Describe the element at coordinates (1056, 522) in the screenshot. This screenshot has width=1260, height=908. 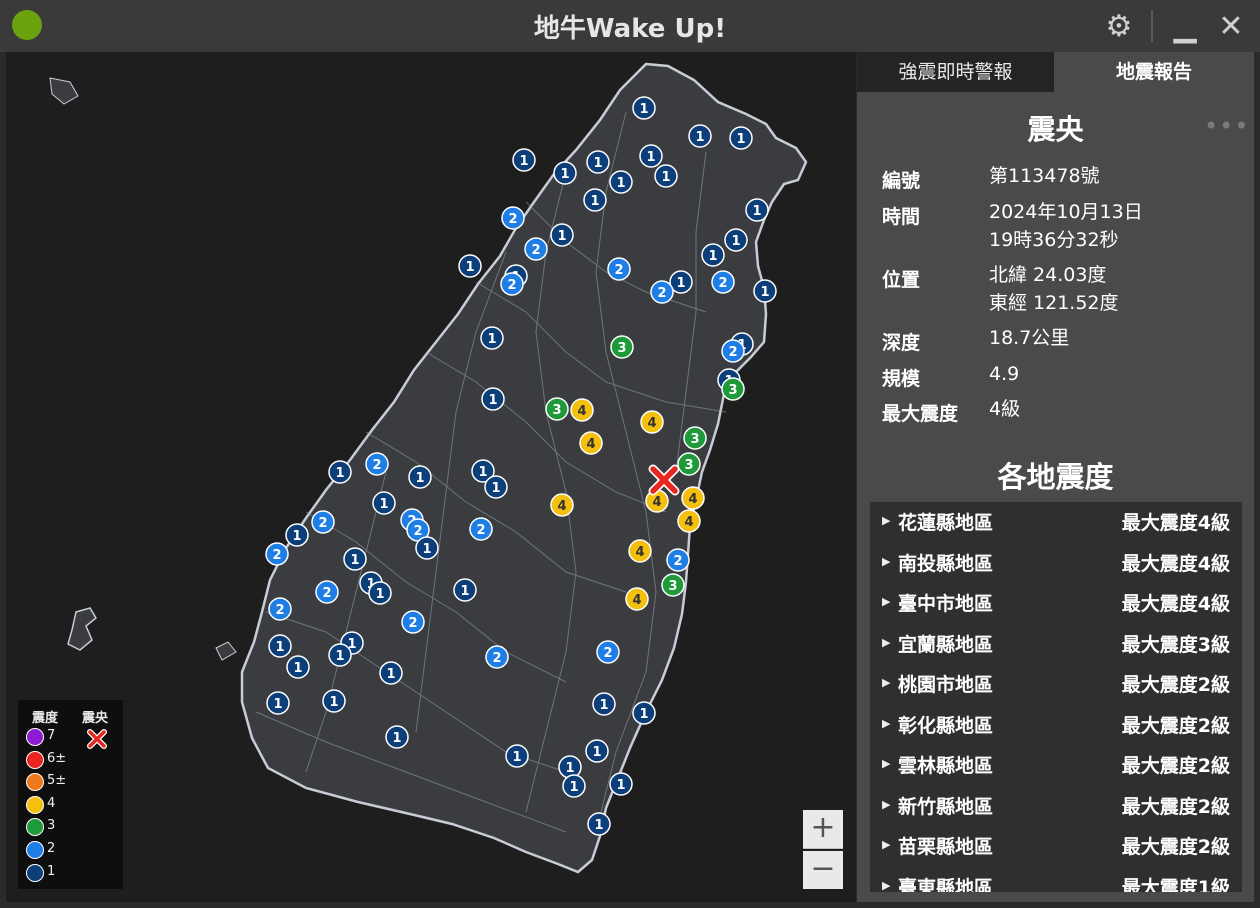
I see `region-row: ▶ 花蓮縣地區 最大震度4級` at that location.